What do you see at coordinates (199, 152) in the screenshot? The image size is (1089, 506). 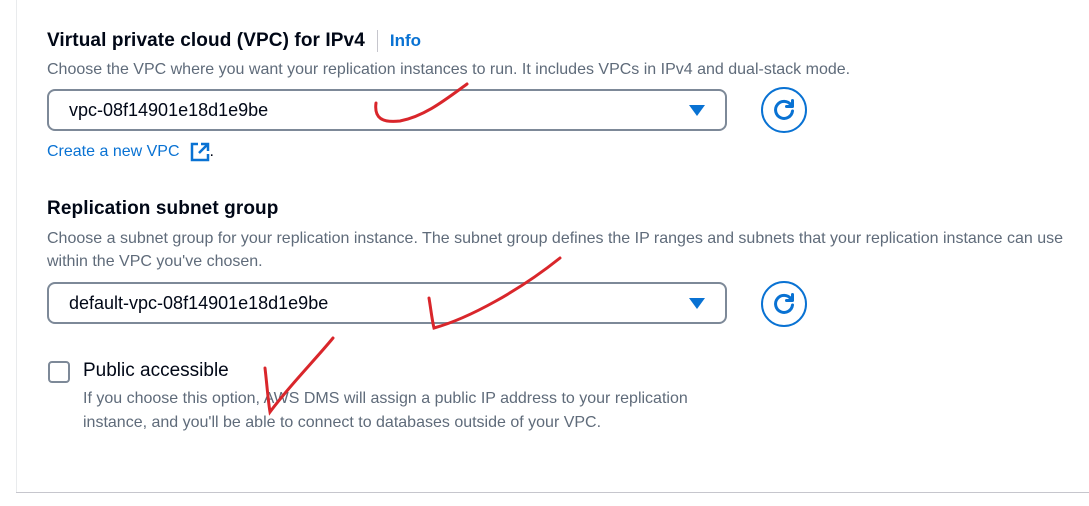 I see `external-link-icon` at bounding box center [199, 152].